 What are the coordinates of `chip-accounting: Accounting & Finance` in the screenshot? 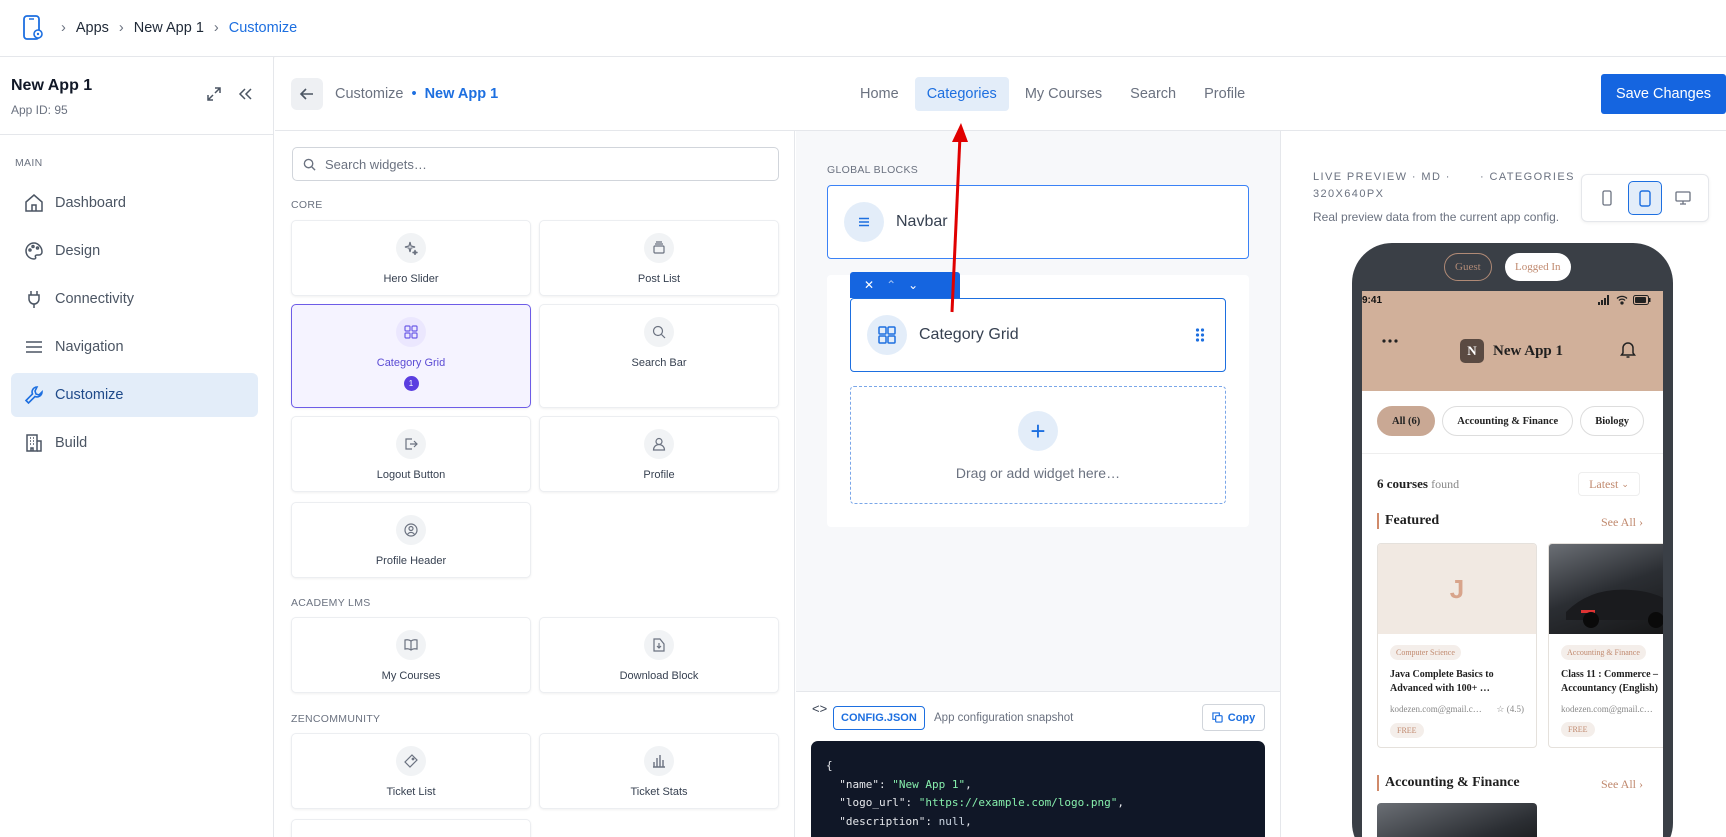 It's located at (1508, 421).